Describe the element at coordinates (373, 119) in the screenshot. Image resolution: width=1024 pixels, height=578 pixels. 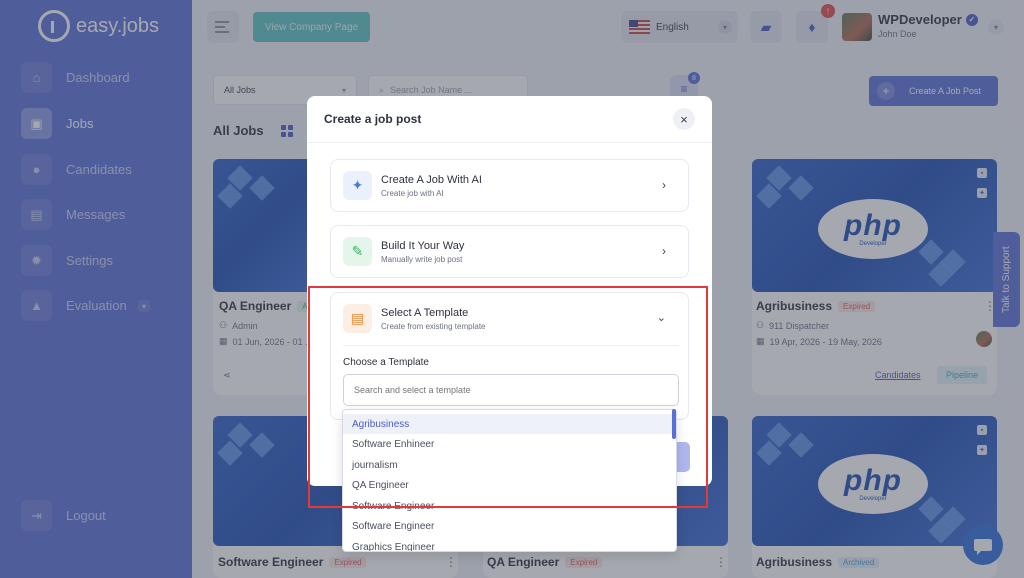
I see `modal-title: Create a job post` at that location.